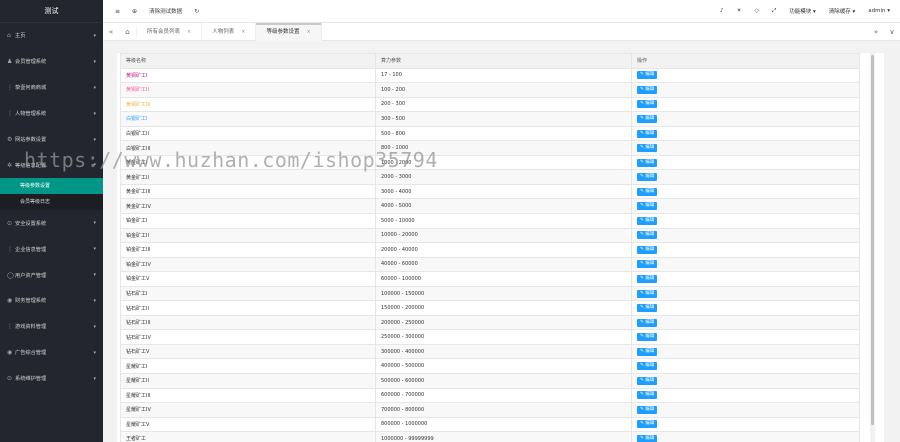  Describe the element at coordinates (757, 11) in the screenshot. I see `tag-icon: ◇` at that location.